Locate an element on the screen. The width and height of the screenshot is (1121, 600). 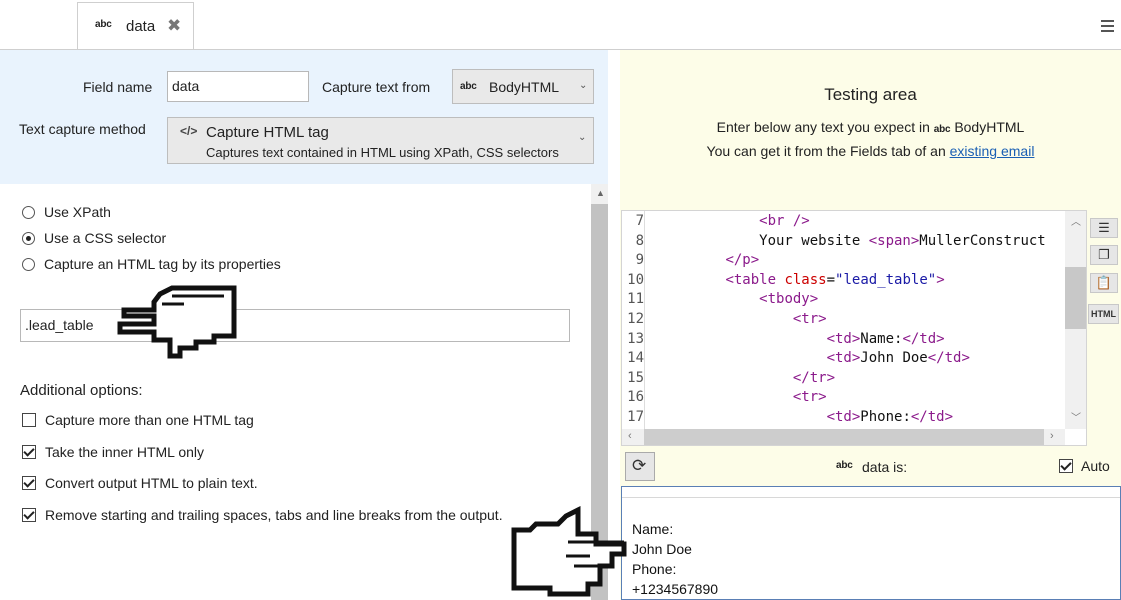
refresh-button: ⟳ is located at coordinates (640, 466).